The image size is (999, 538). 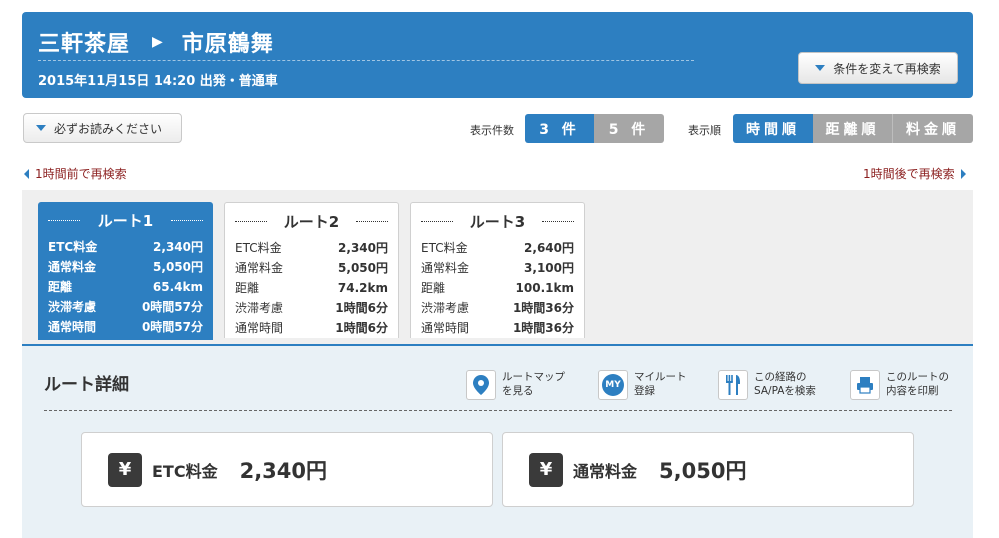 What do you see at coordinates (605, 471) in the screenshot?
I see `normal-fee-label: 通常料金` at bounding box center [605, 471].